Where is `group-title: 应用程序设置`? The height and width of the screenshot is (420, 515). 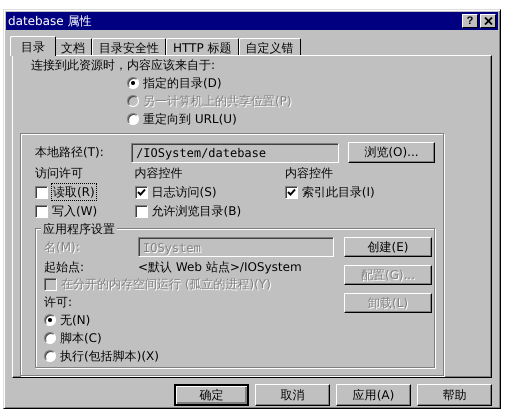
group-title: 应用程序设置 is located at coordinates (79, 229).